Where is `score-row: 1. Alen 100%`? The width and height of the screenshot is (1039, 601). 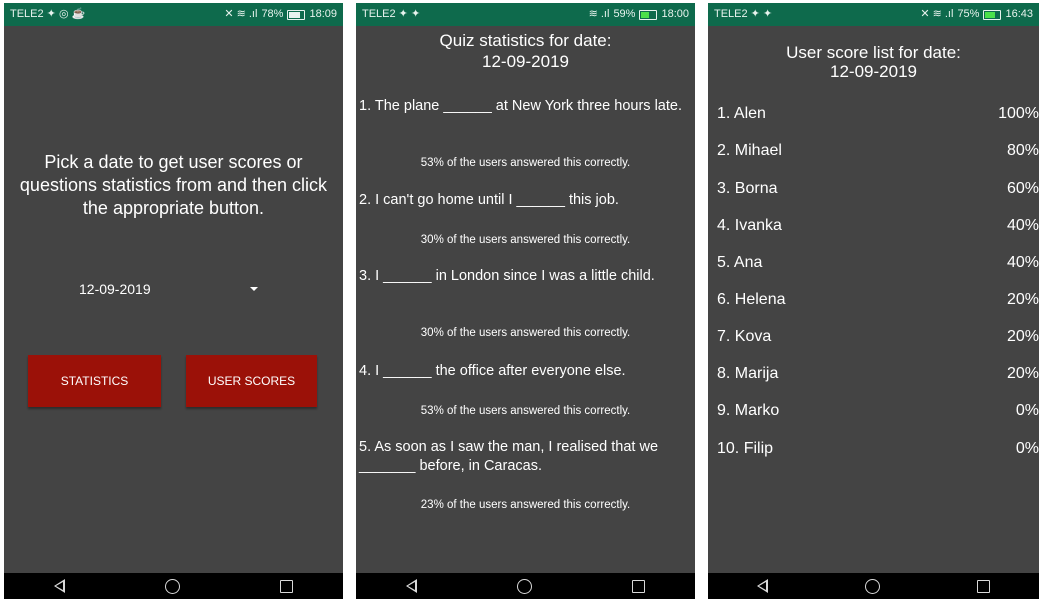
score-row: 1. Alen 100% is located at coordinates (878, 116).